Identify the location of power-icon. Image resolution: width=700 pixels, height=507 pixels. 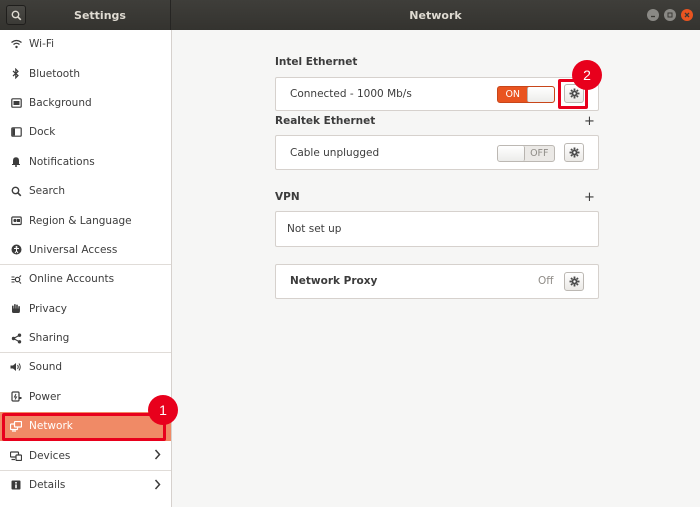
(16, 397).